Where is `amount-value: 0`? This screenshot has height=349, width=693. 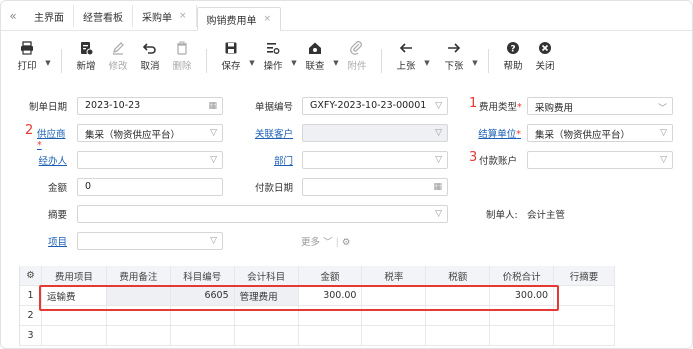
amount-value: 0 is located at coordinates (88, 186).